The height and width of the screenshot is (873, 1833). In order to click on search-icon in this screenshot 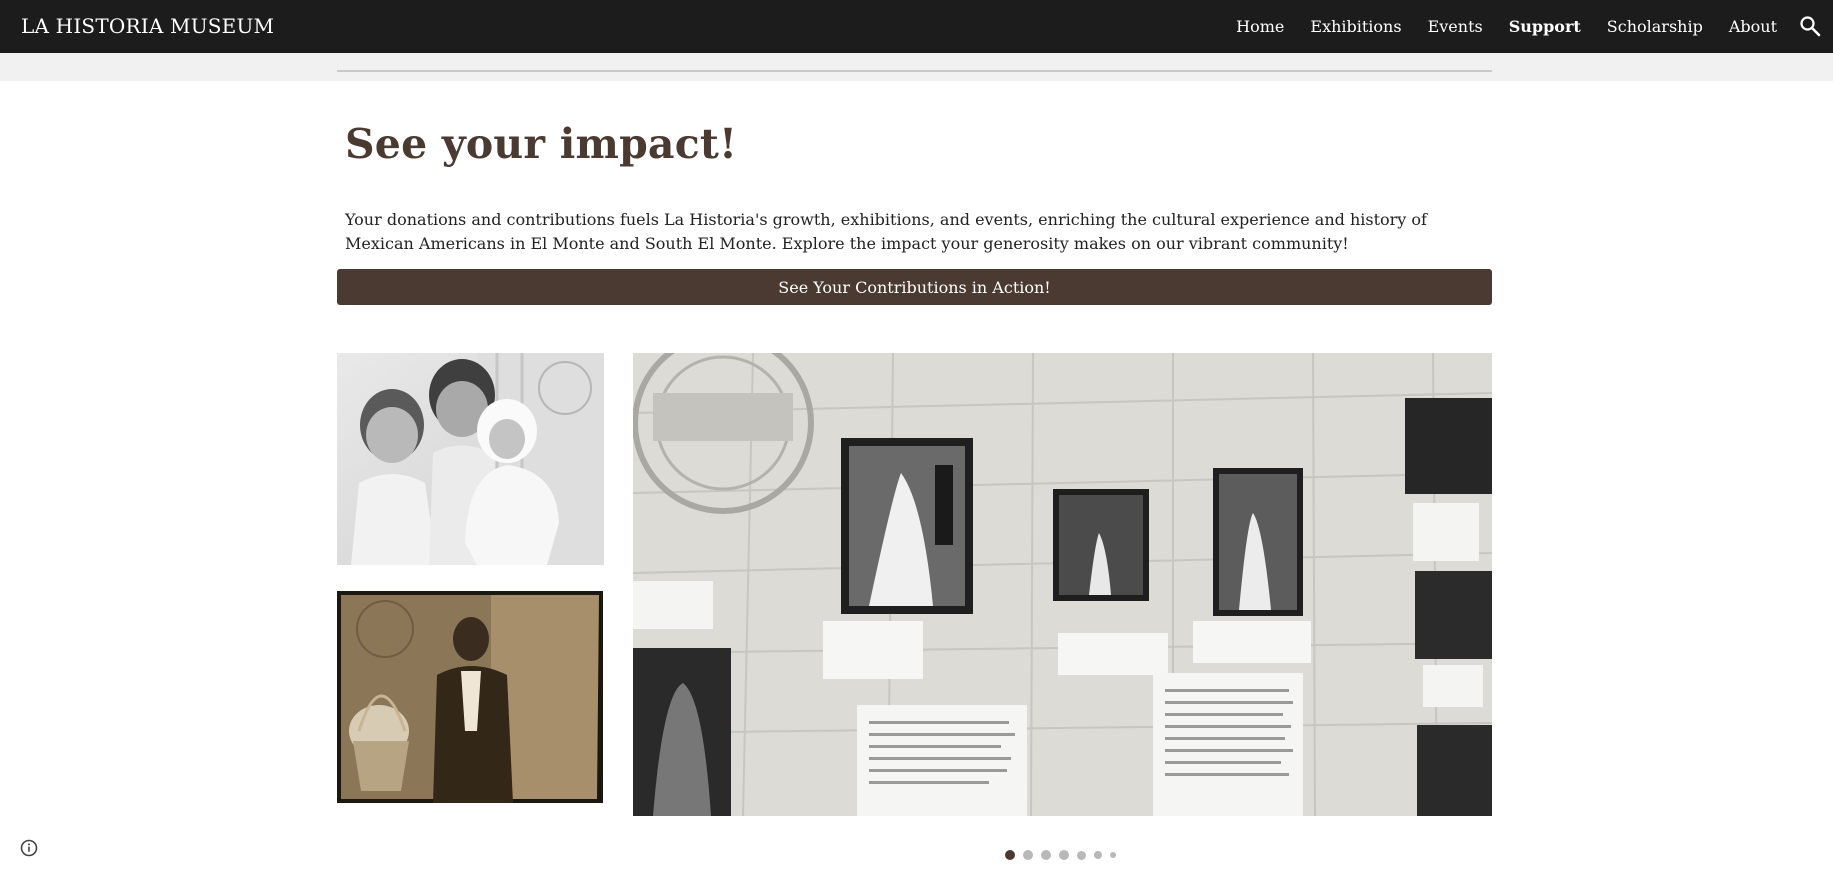, I will do `click(1810, 26)`.